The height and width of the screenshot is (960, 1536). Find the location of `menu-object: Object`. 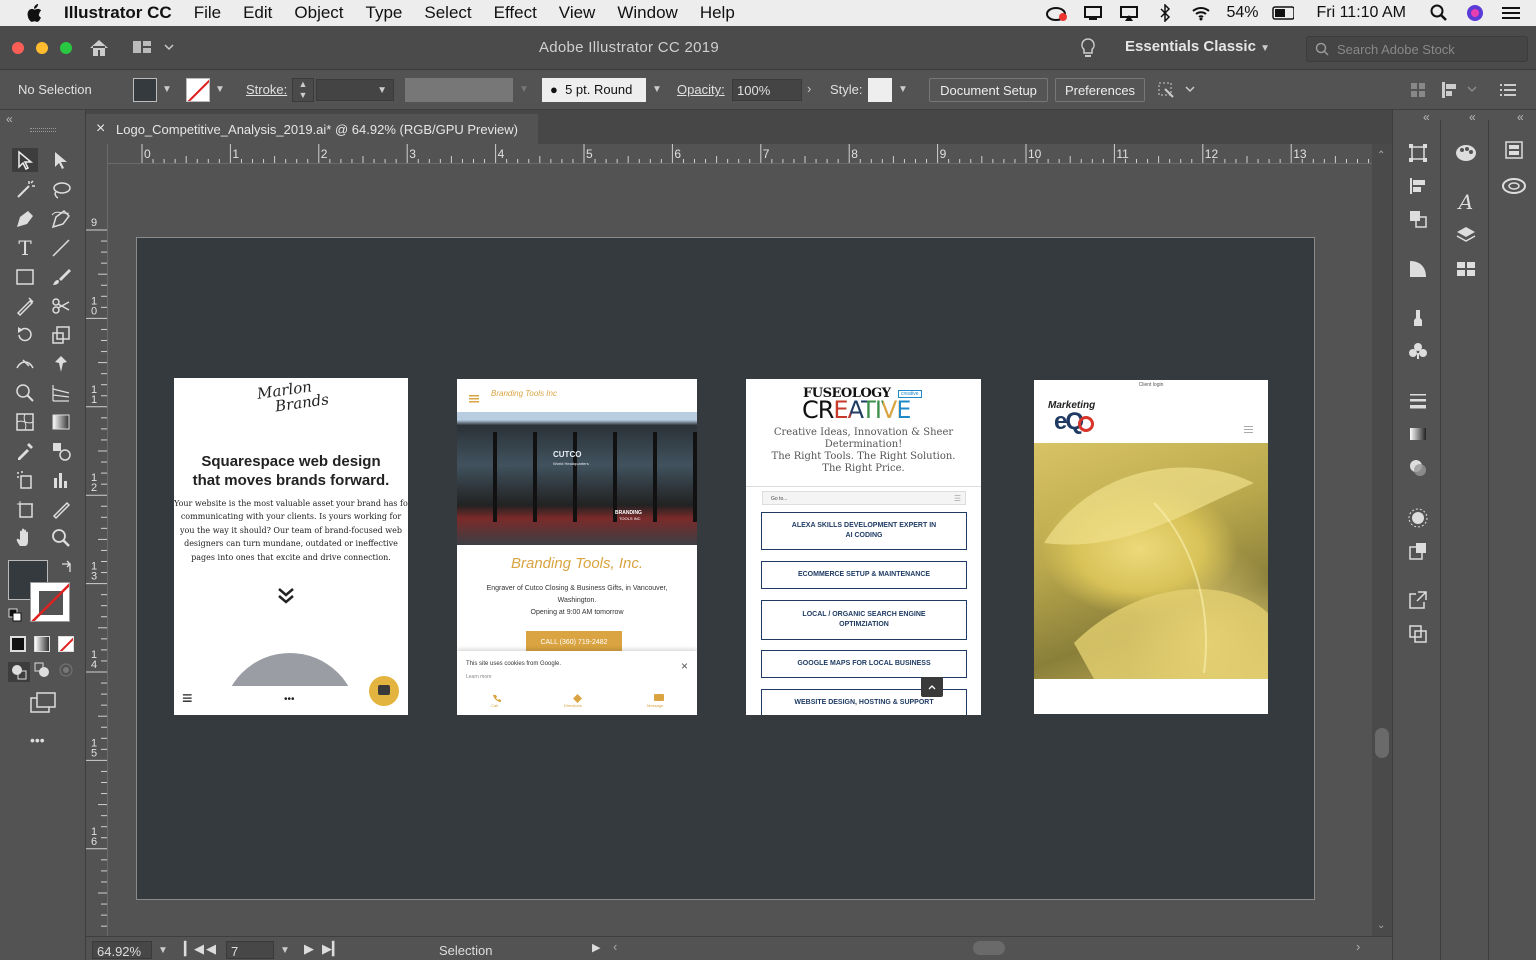

menu-object: Object is located at coordinates (318, 13).